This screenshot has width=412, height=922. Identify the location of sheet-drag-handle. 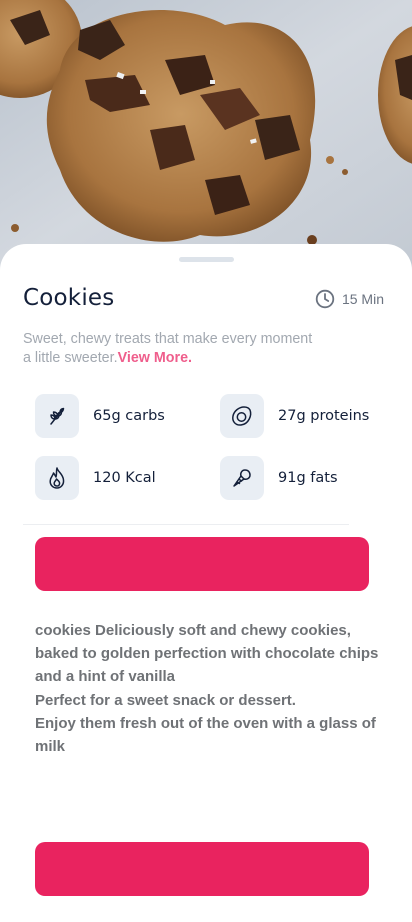
(206, 259).